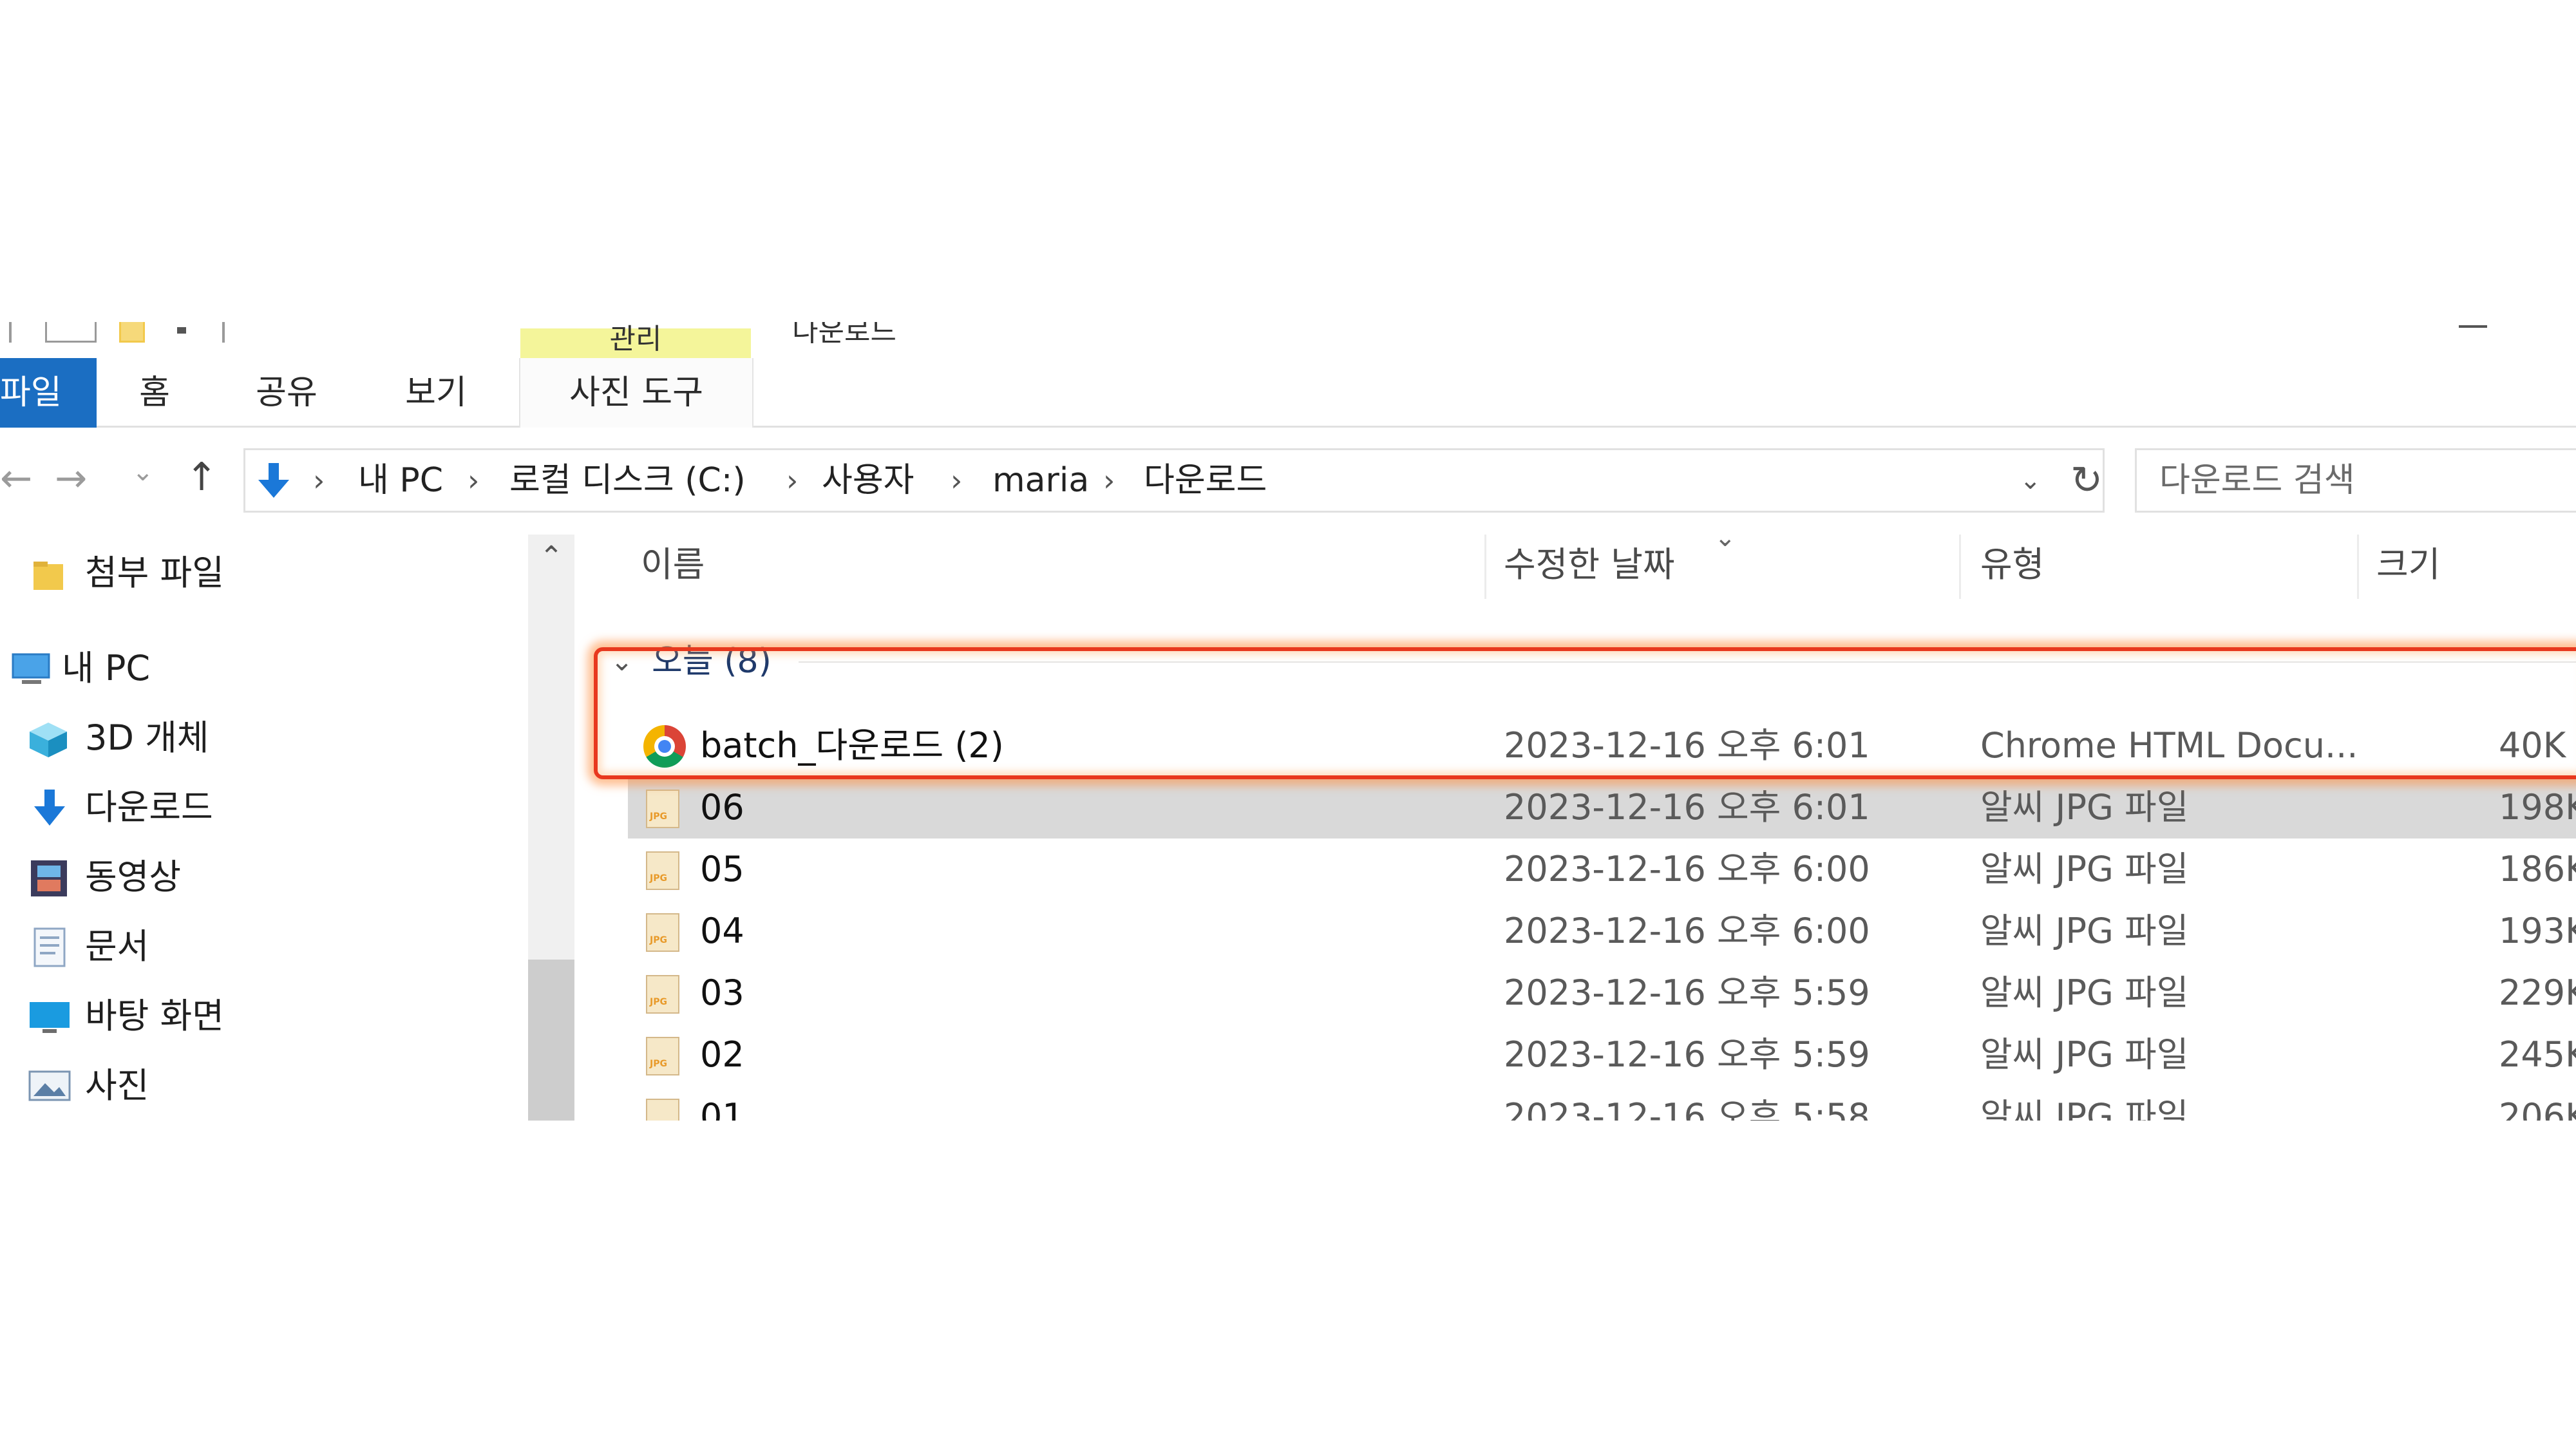 This screenshot has height=1449, width=2576. I want to click on breadcrumb-downloads: 다운로드, so click(1205, 480).